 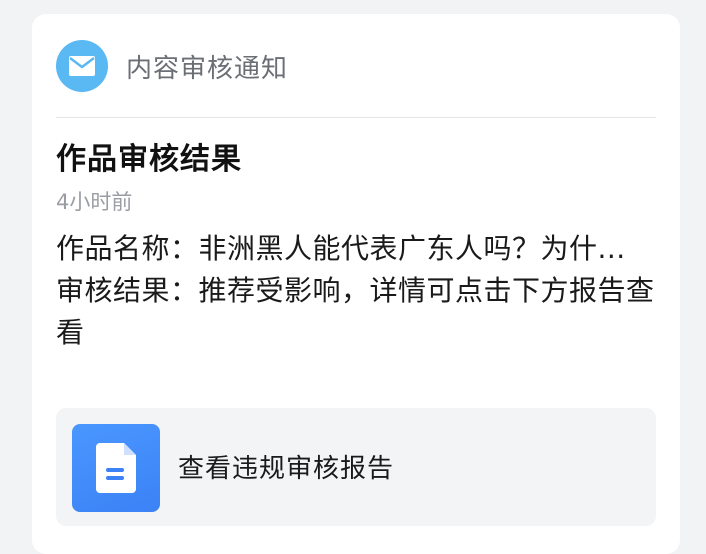 I want to click on message-title: 作品审核结果, so click(x=149, y=159).